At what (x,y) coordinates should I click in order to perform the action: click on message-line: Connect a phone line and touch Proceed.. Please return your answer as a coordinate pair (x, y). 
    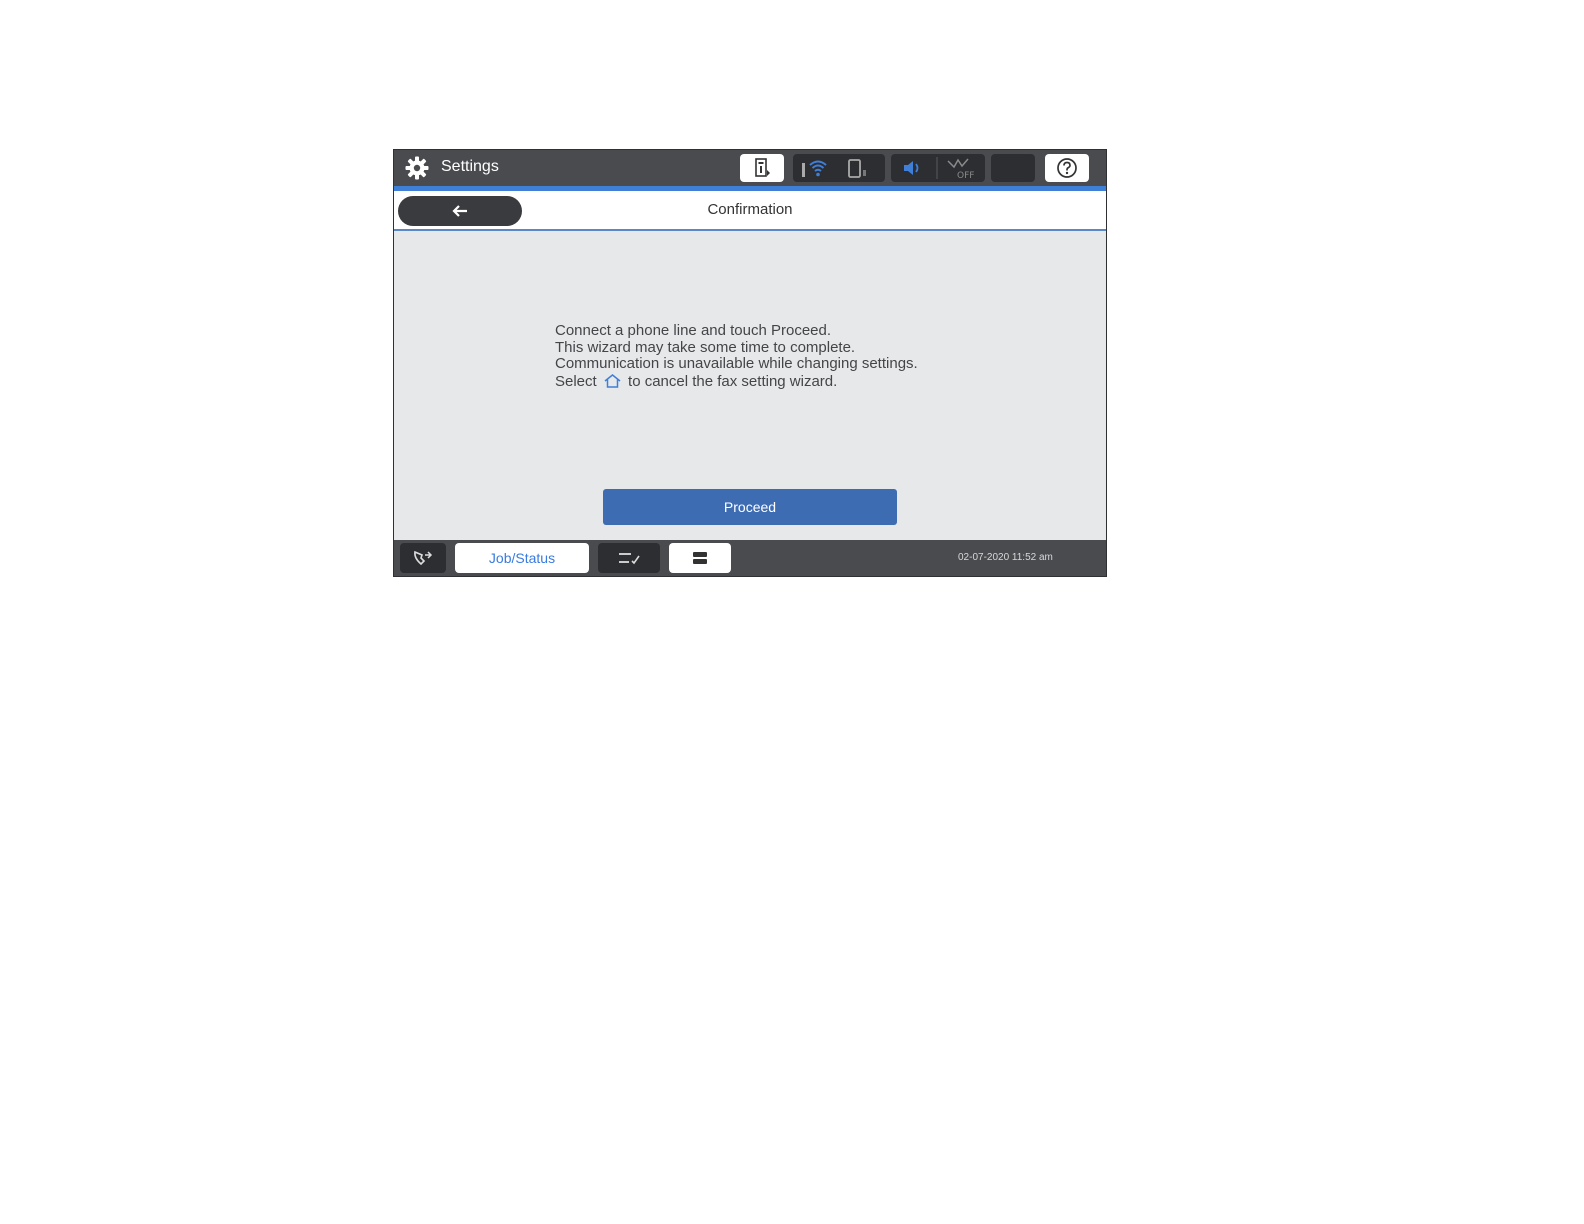
    Looking at the image, I should click on (693, 330).